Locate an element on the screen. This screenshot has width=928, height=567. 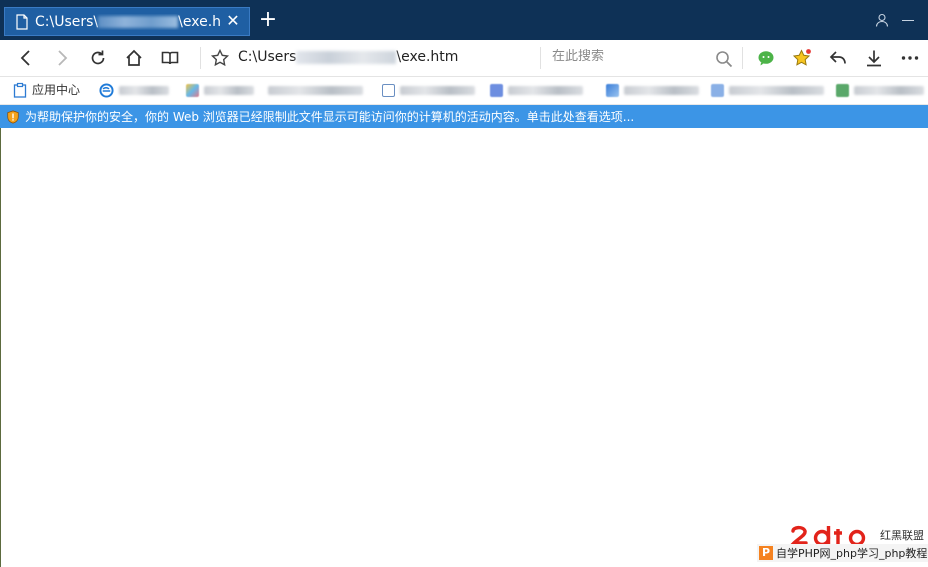
refresh-button is located at coordinates (98, 58).